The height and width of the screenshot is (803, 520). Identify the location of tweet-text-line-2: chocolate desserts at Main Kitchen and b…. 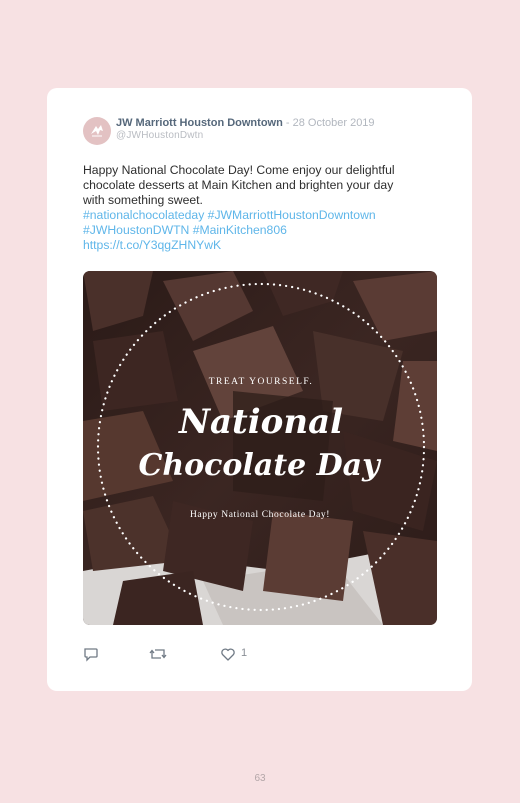
(238, 185).